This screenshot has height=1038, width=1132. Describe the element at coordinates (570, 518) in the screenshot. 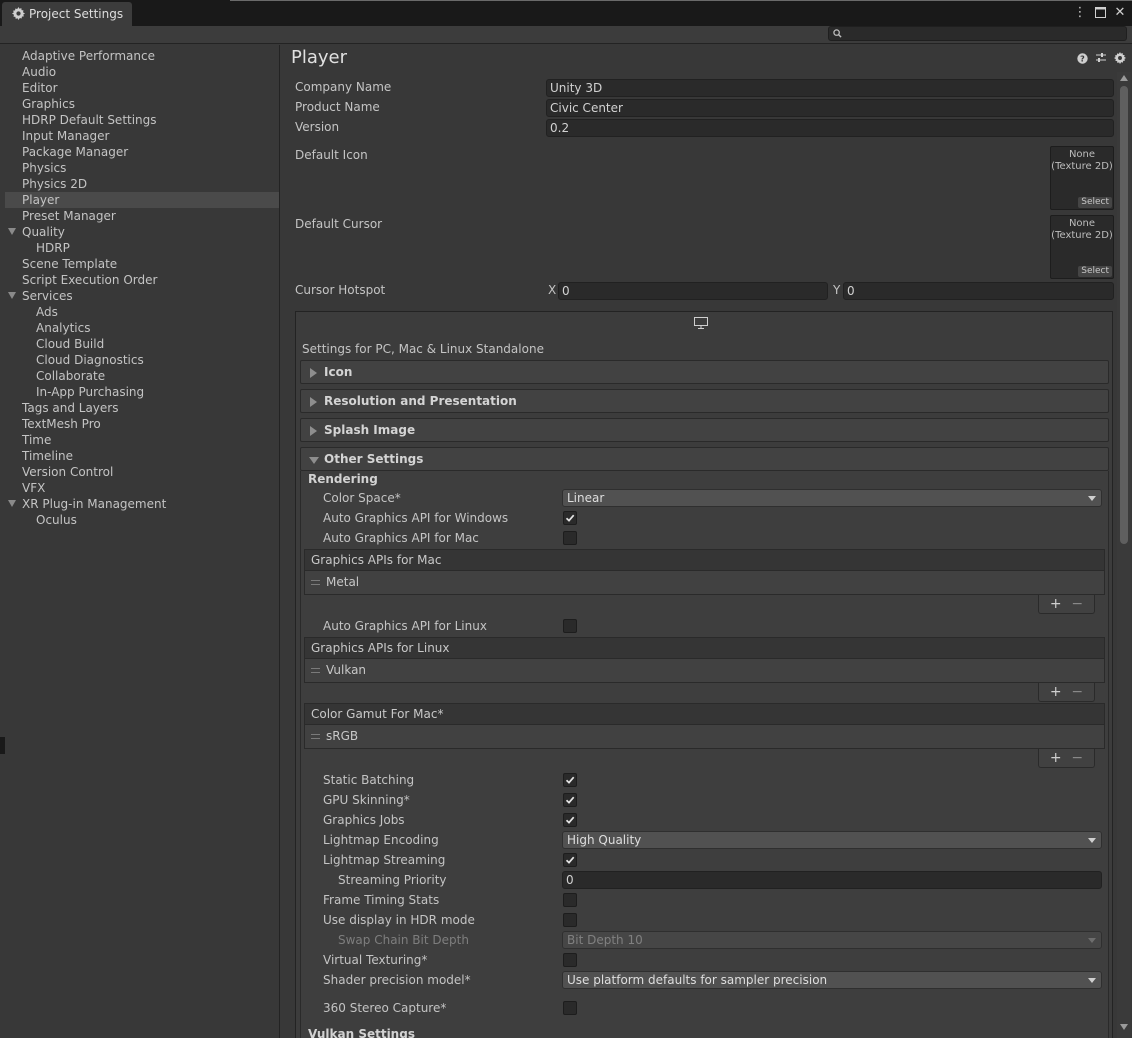

I see `auto-api-windows-checkbox` at that location.